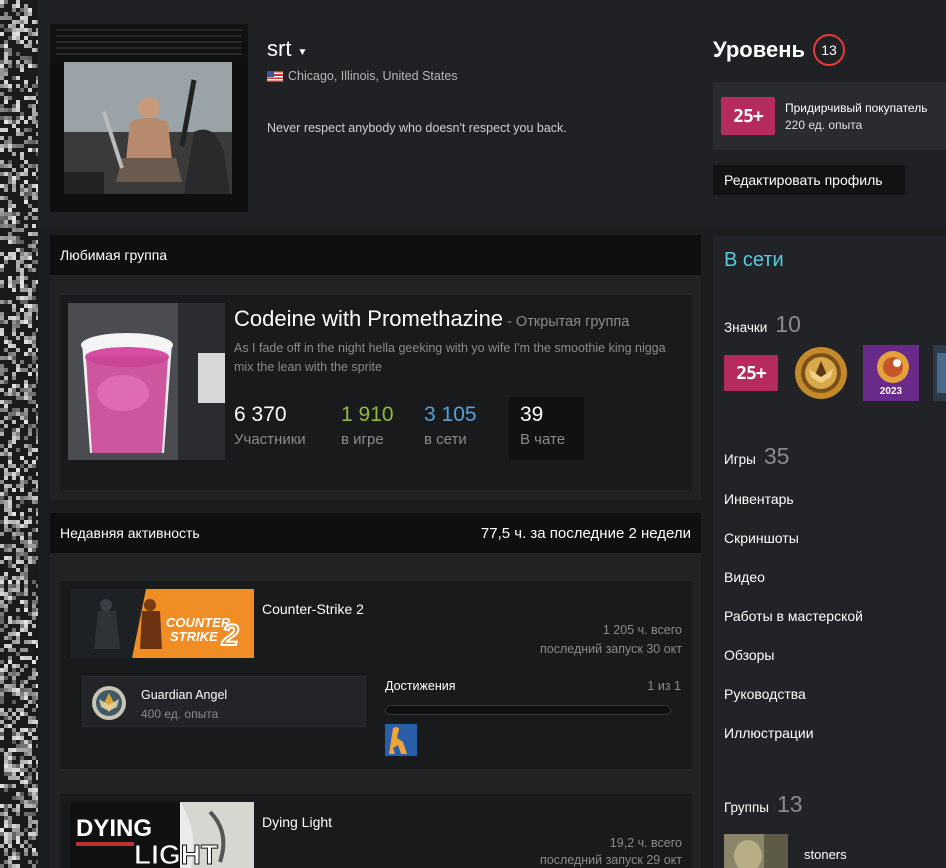 Image resolution: width=946 pixels, height=868 pixels. I want to click on favorite-badge-name: Придирчивый покупатель, so click(856, 107).